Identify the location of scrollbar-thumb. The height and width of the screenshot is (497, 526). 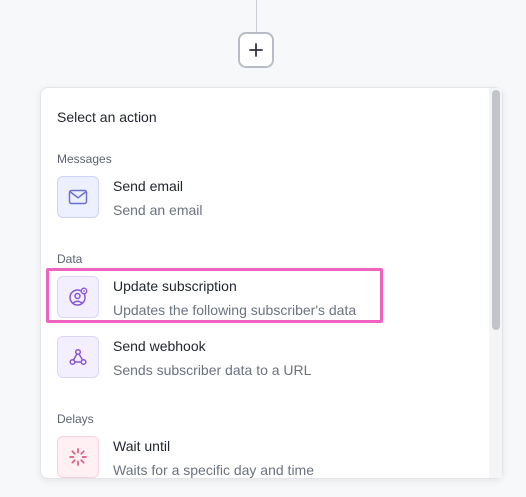
(496, 210).